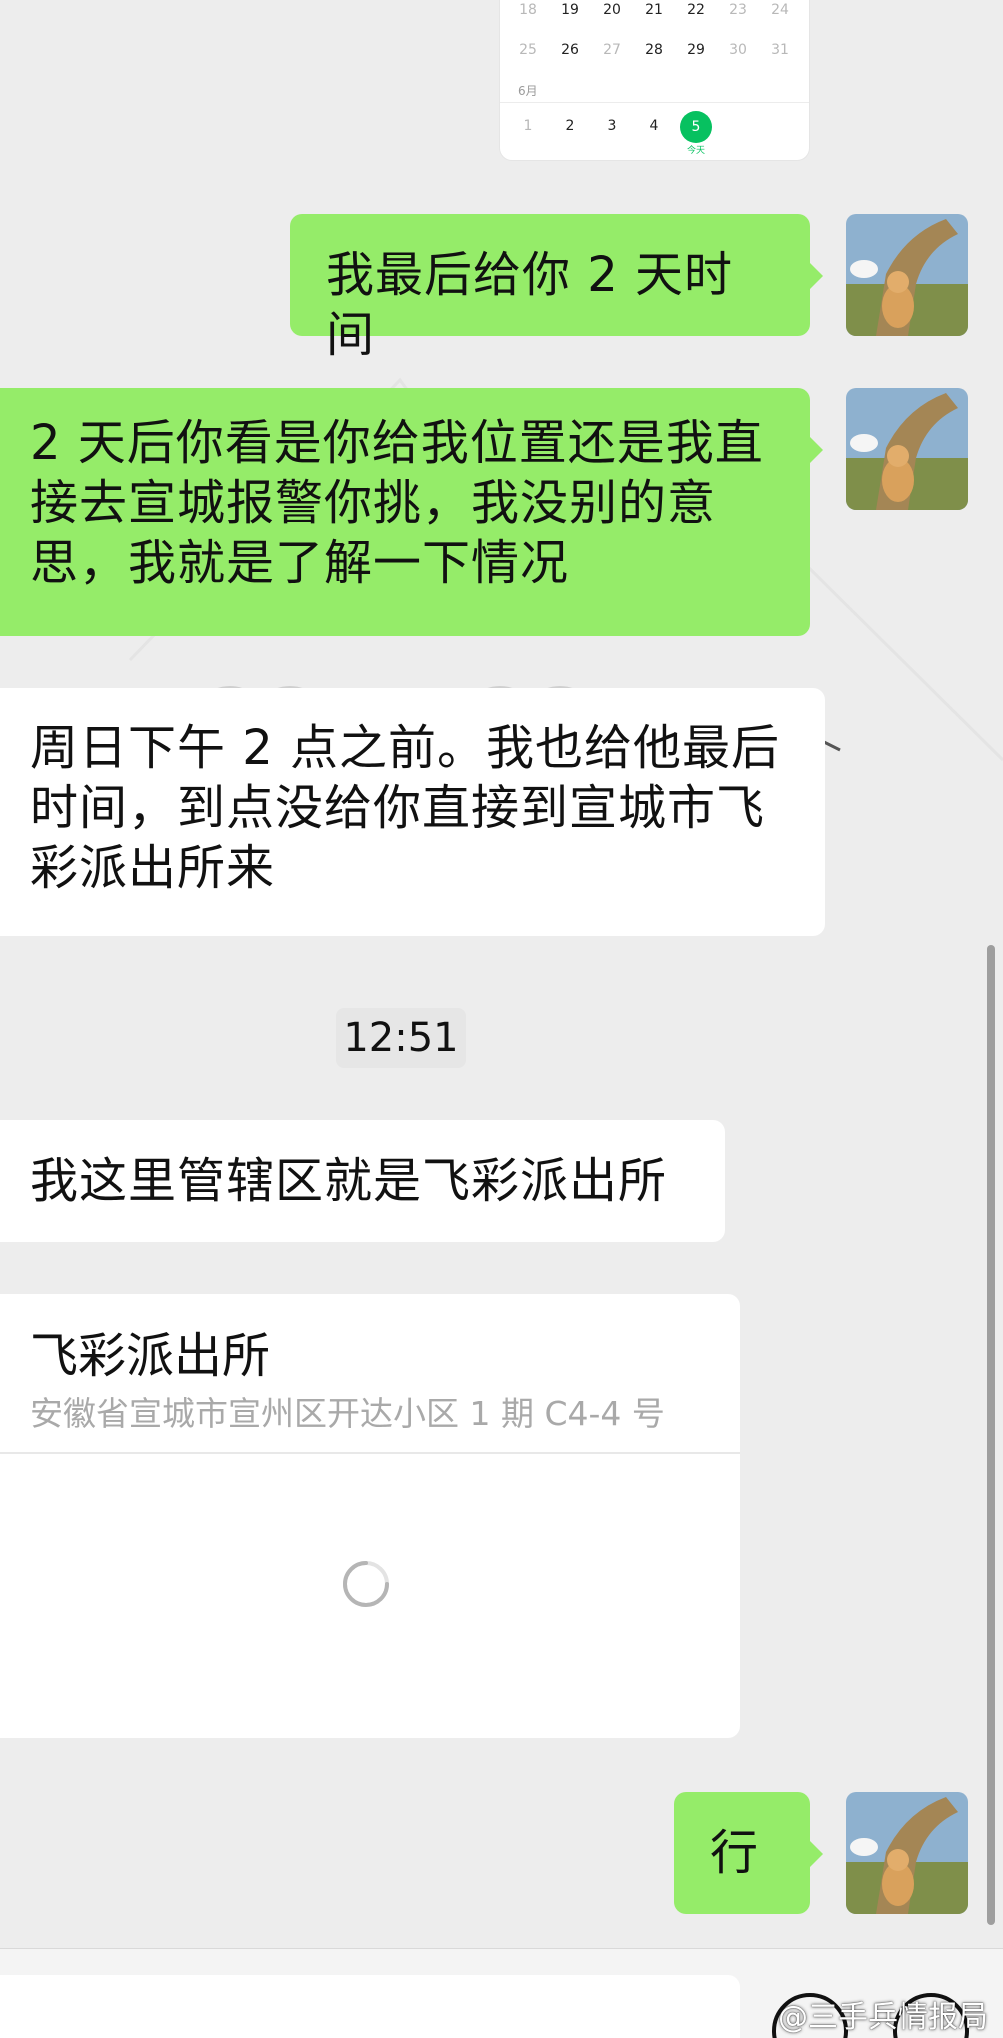 The height and width of the screenshot is (2038, 1003). Describe the element at coordinates (347, 1413) in the screenshot. I see `location-address: 安徽省宣城市宣州区开达小区 1 期 C4-4 号` at that location.